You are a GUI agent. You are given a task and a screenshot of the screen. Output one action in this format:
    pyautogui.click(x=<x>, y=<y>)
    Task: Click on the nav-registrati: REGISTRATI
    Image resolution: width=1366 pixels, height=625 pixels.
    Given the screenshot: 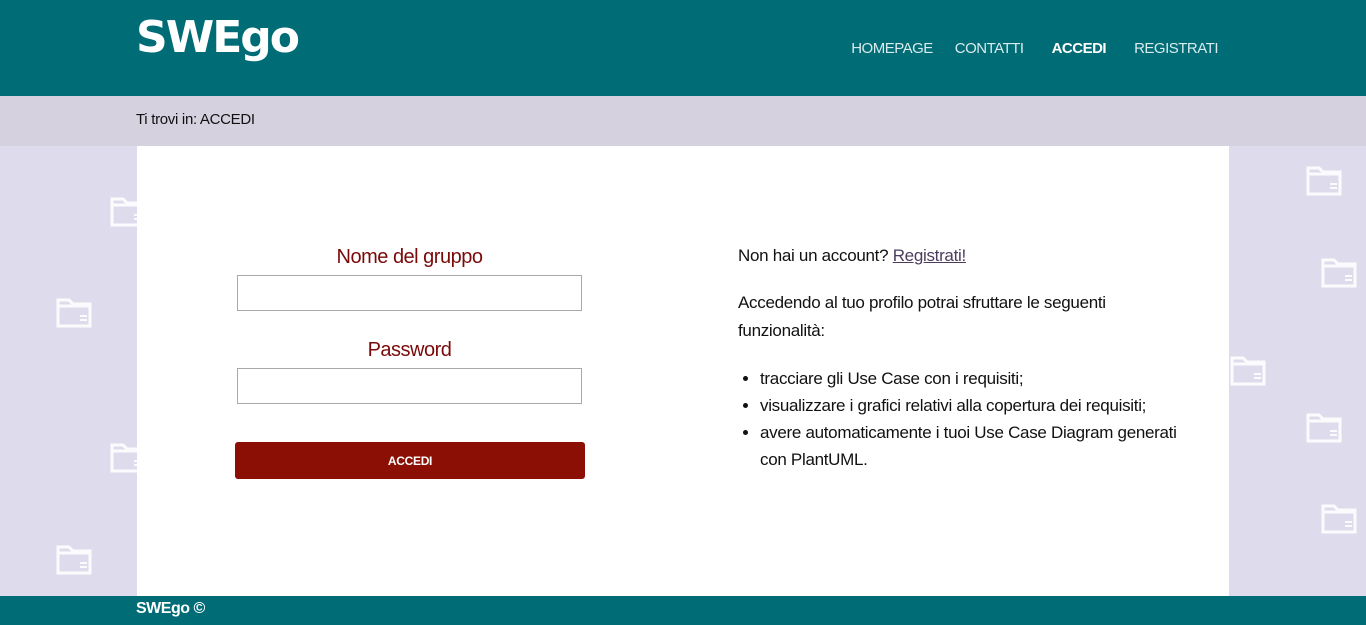 What is the action you would take?
    pyautogui.click(x=1176, y=48)
    